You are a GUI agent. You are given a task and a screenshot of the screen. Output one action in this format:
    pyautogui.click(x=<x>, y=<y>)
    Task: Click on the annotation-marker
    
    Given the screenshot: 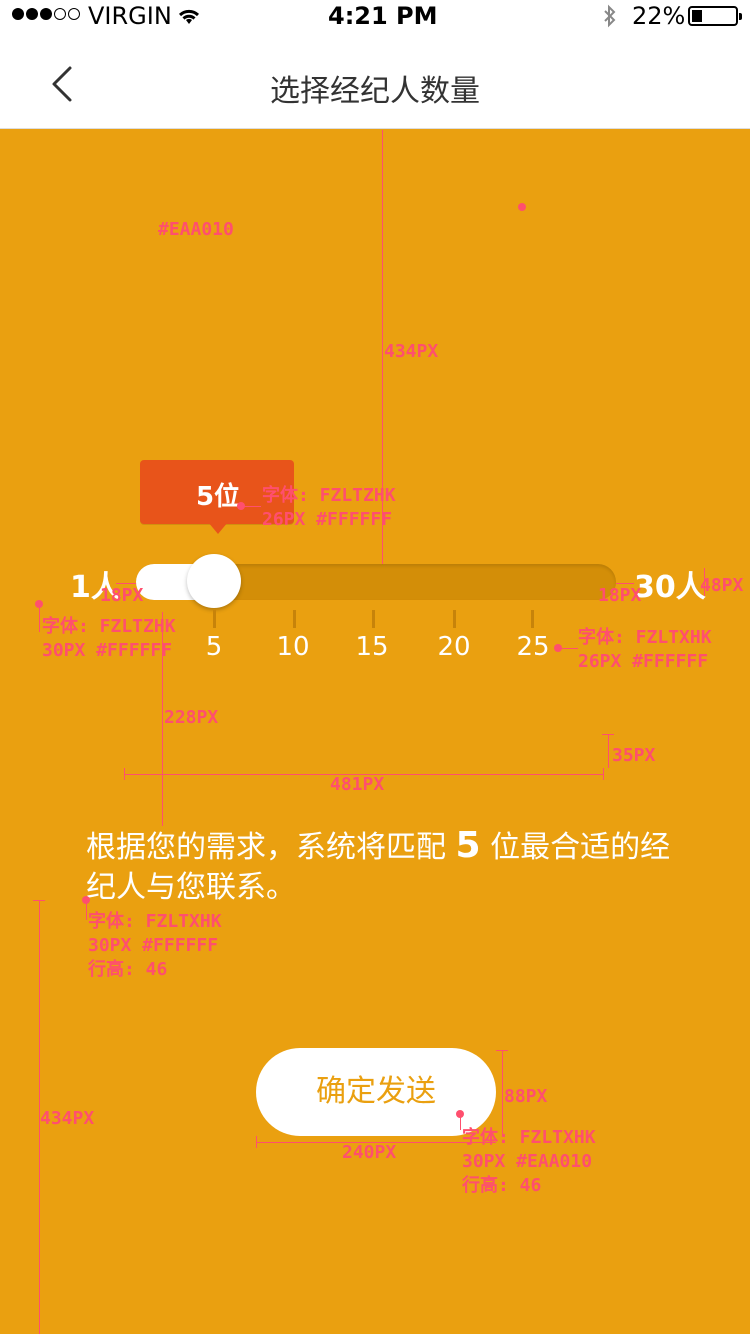 What is the action you would take?
    pyautogui.click(x=522, y=207)
    